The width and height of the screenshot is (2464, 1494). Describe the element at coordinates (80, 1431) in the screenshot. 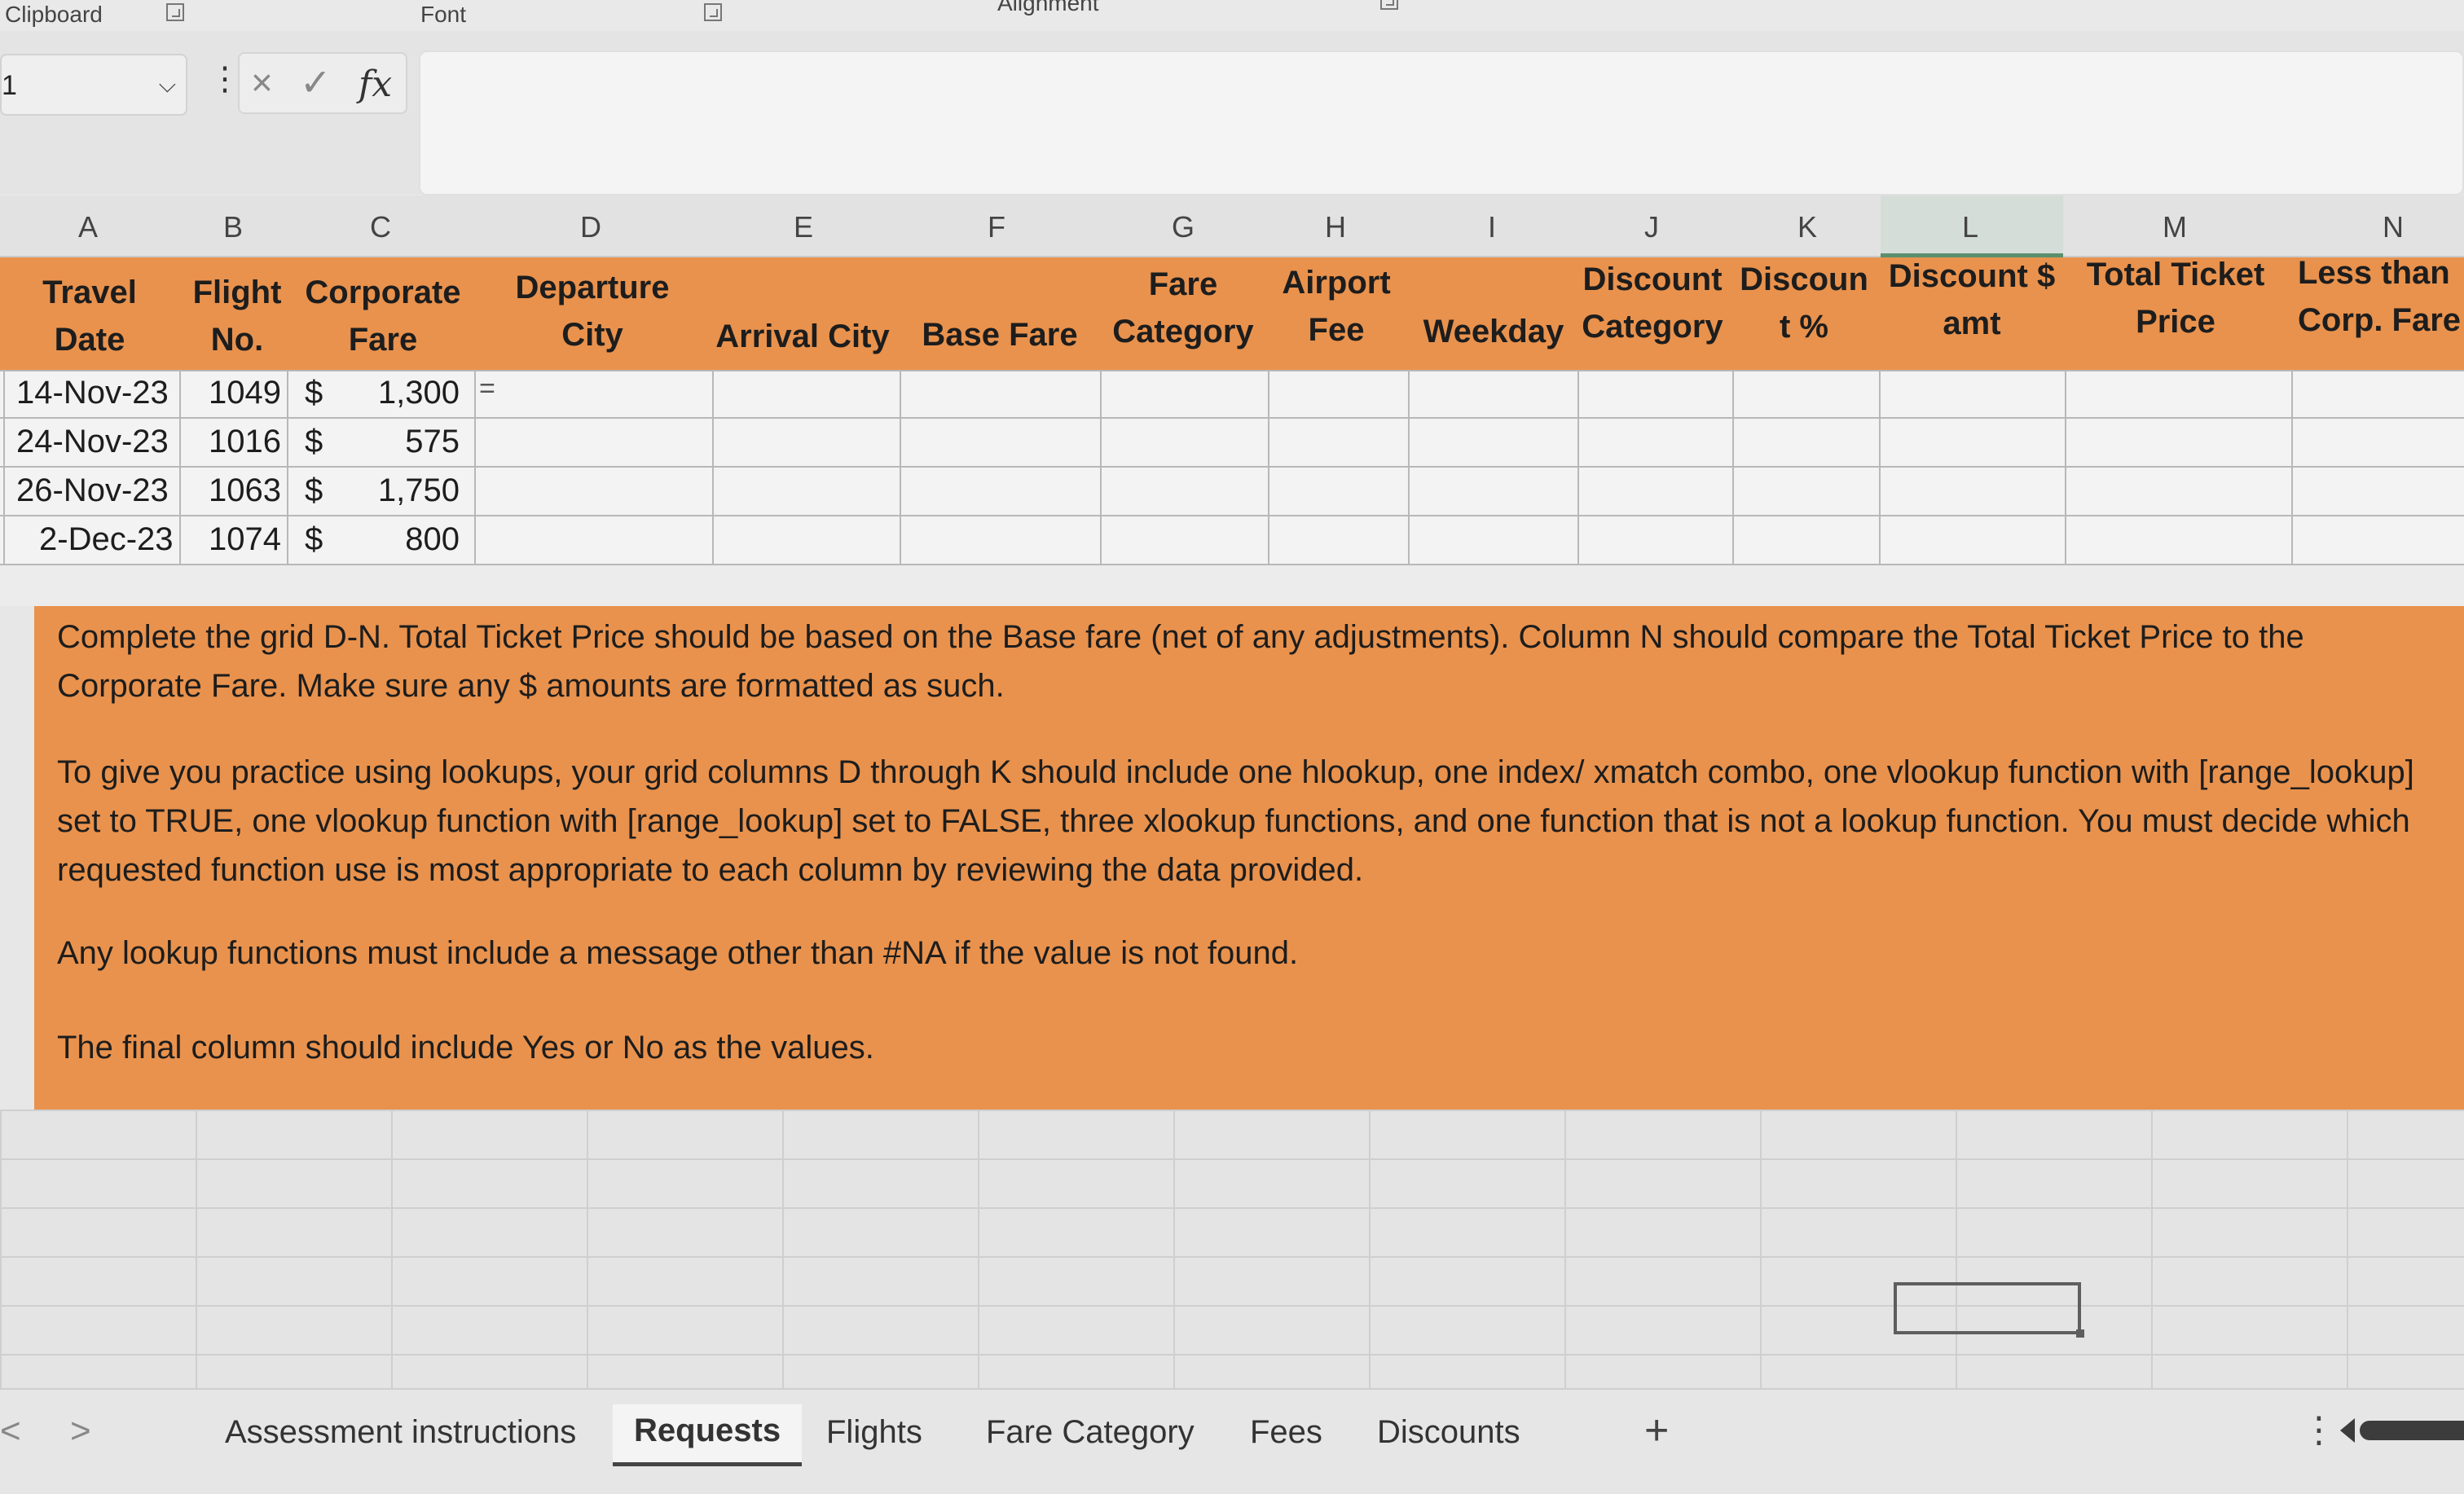

I see `chevron-right-icon: >` at that location.